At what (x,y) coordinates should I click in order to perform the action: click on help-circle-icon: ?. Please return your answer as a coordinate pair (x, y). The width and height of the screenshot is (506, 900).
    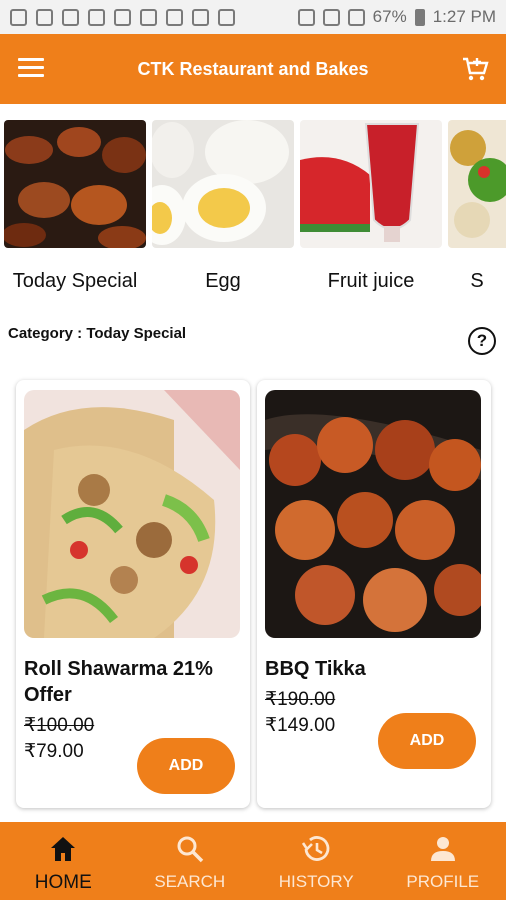
    Looking at the image, I should click on (482, 341).